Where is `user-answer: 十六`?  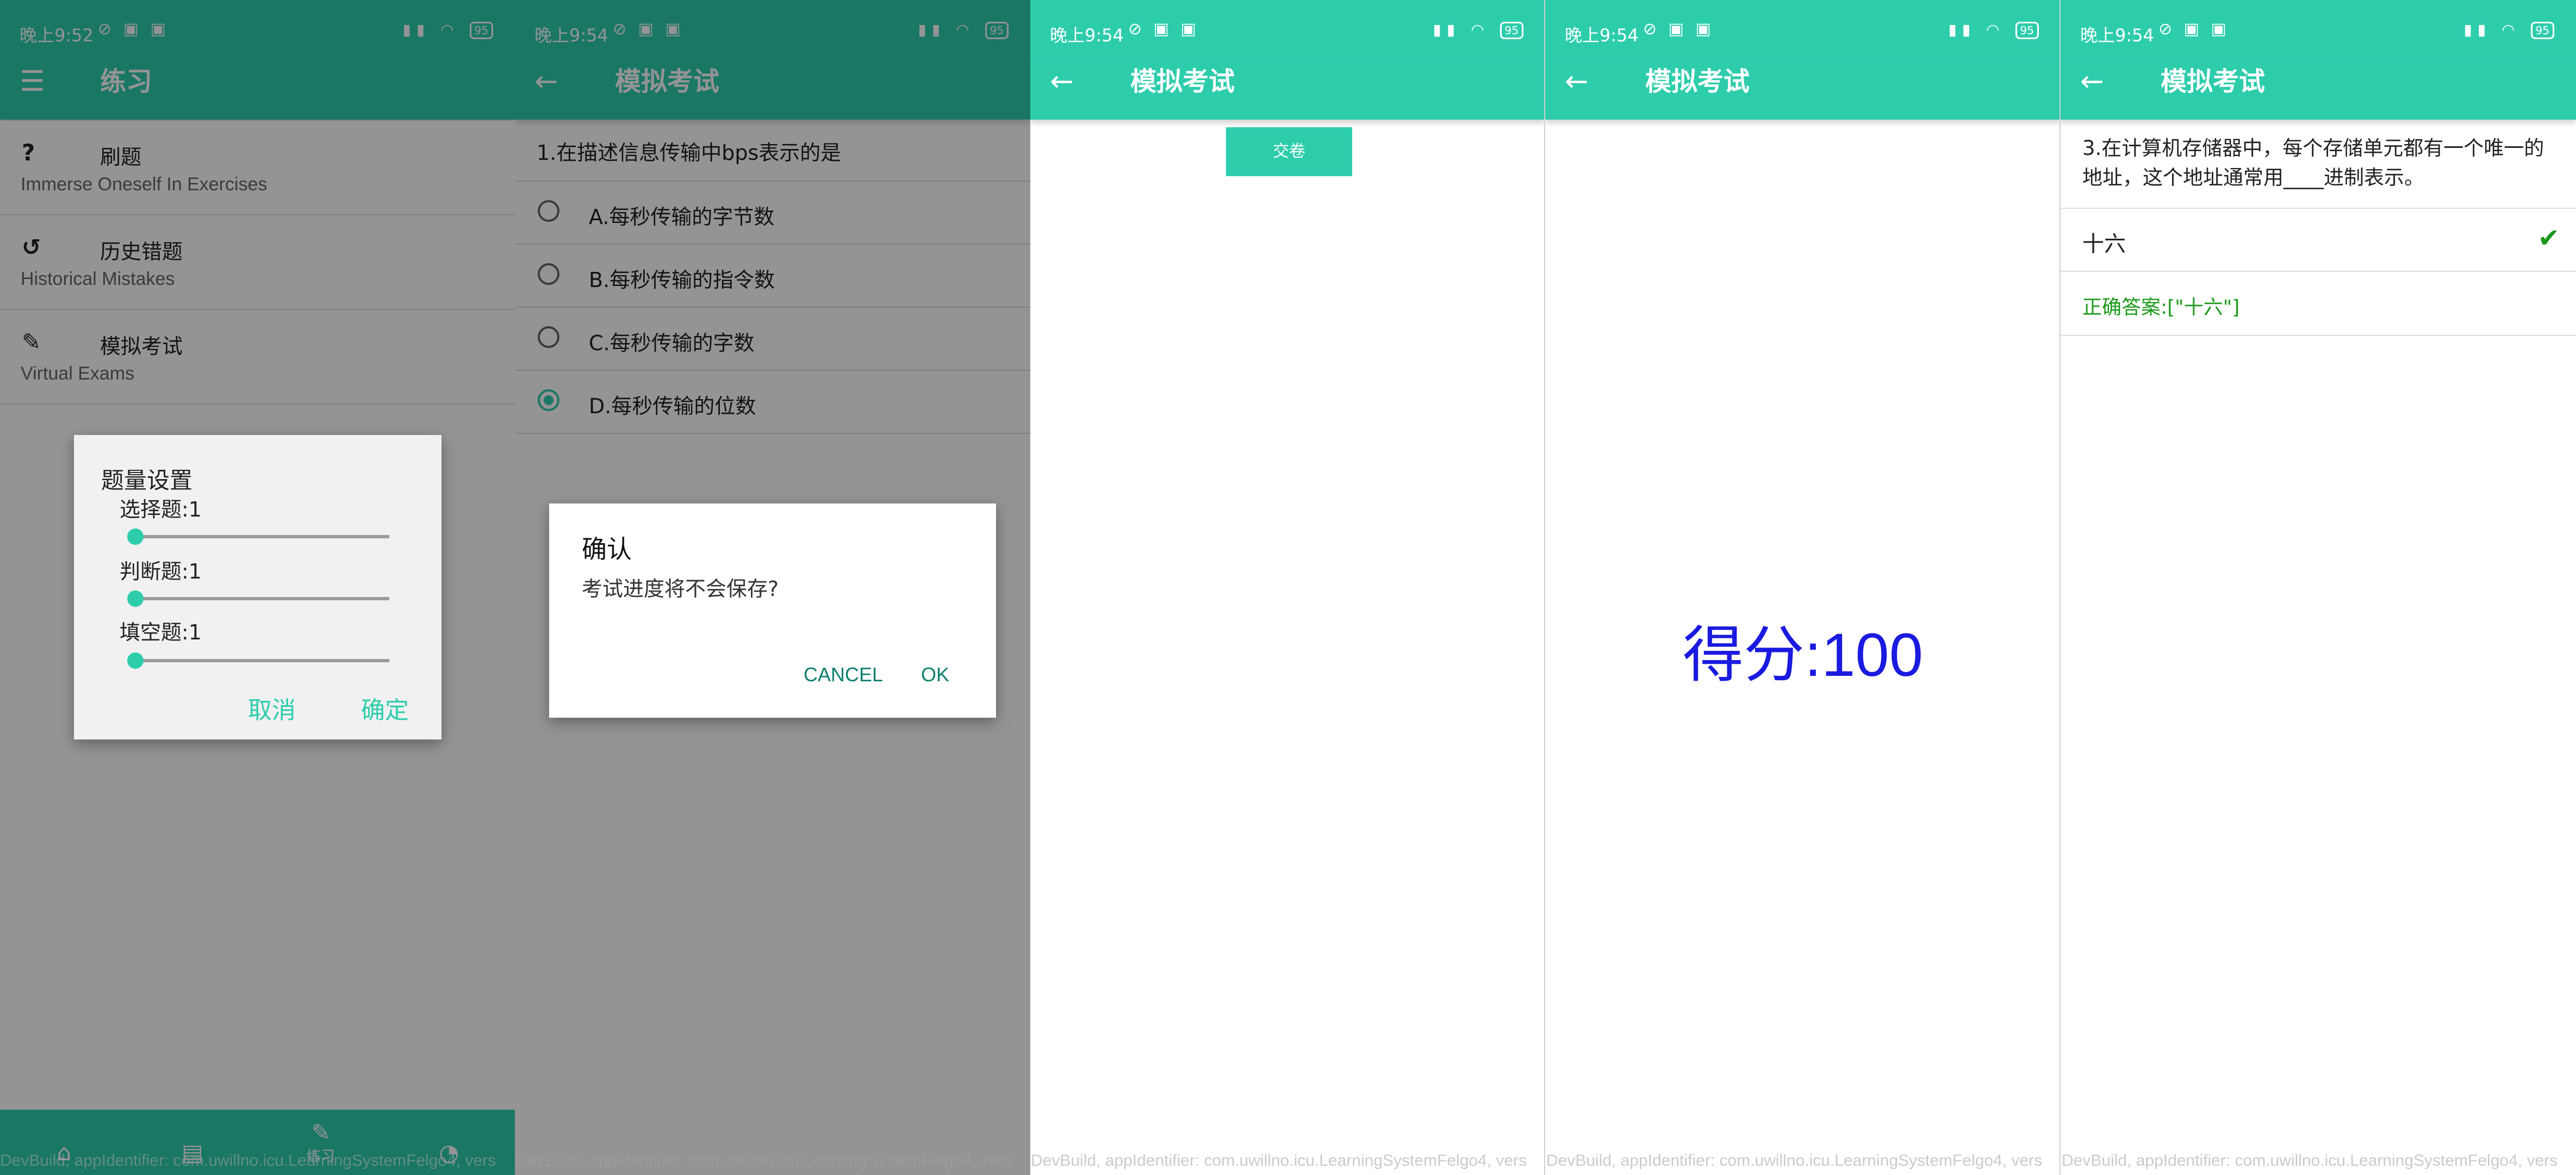
user-answer: 十六 is located at coordinates (2104, 244).